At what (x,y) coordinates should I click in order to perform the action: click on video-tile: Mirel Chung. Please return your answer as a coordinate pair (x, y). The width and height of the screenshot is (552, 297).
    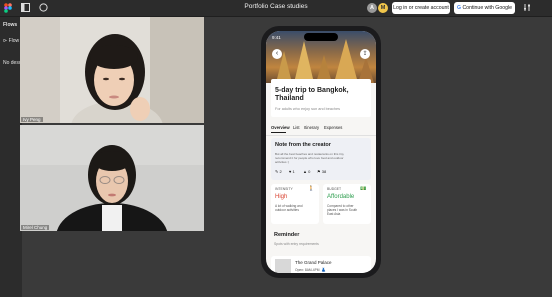
    Looking at the image, I should click on (112, 178).